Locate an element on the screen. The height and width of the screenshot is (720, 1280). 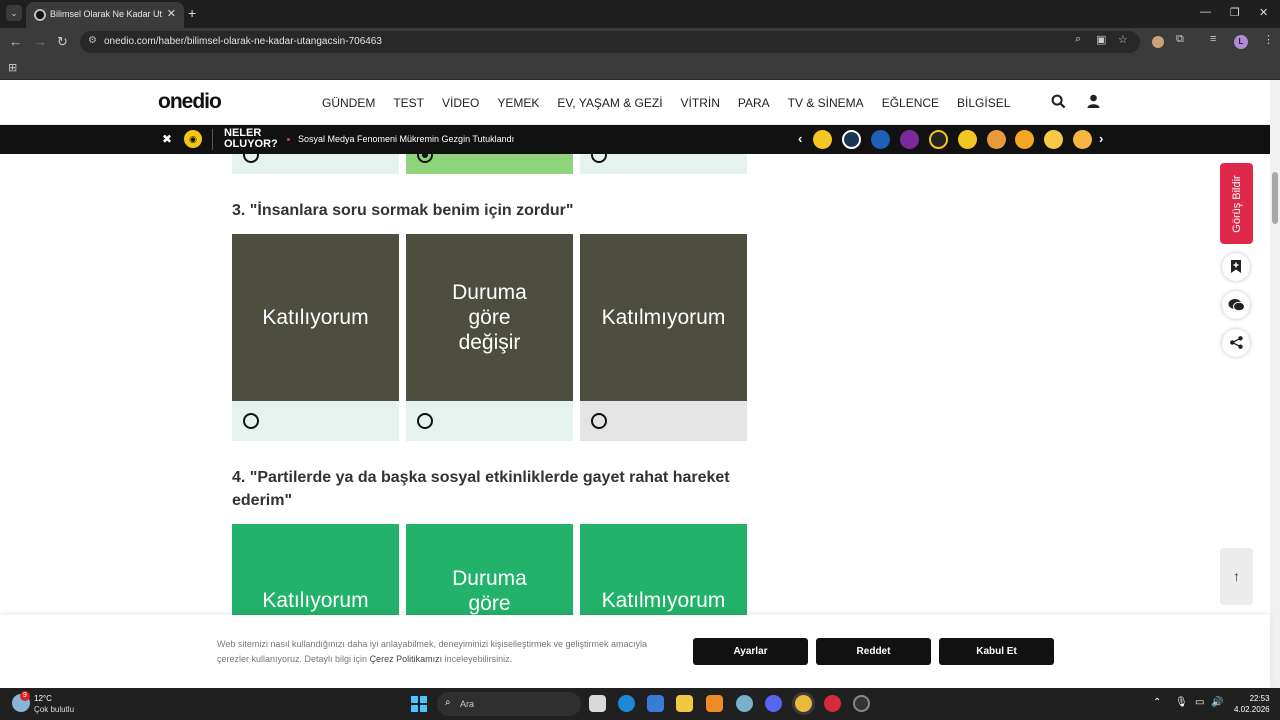
apps-grid-icon: ⊞ is located at coordinates (12, 67).